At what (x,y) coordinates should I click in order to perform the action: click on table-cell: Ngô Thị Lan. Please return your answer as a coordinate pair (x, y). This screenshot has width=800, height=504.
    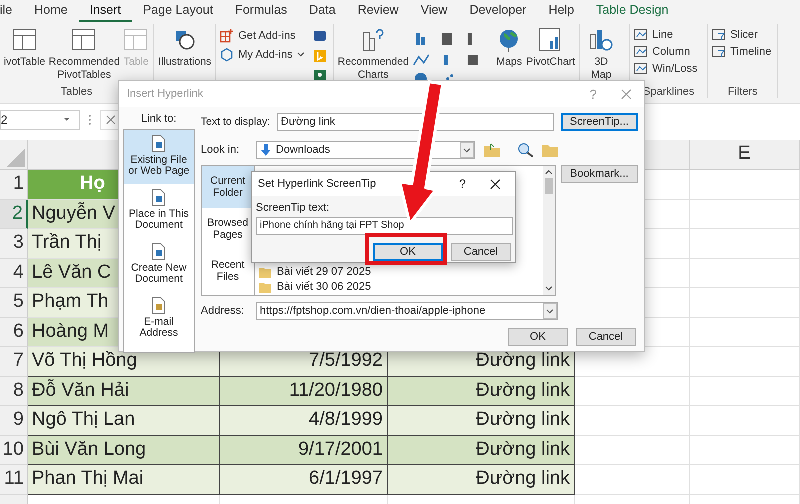
    Looking at the image, I should click on (124, 421).